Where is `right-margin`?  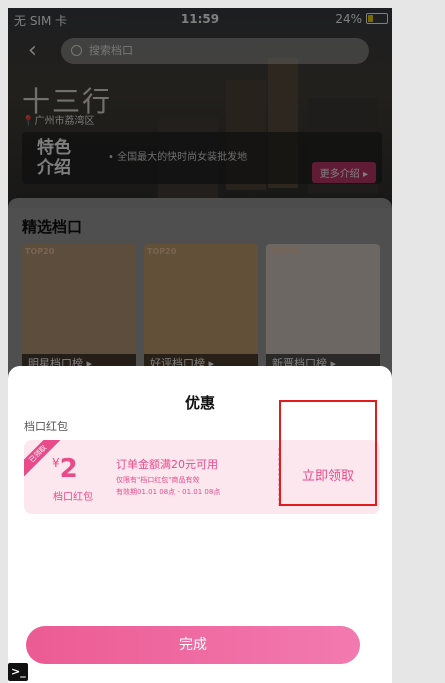
right-margin is located at coordinates (418, 341).